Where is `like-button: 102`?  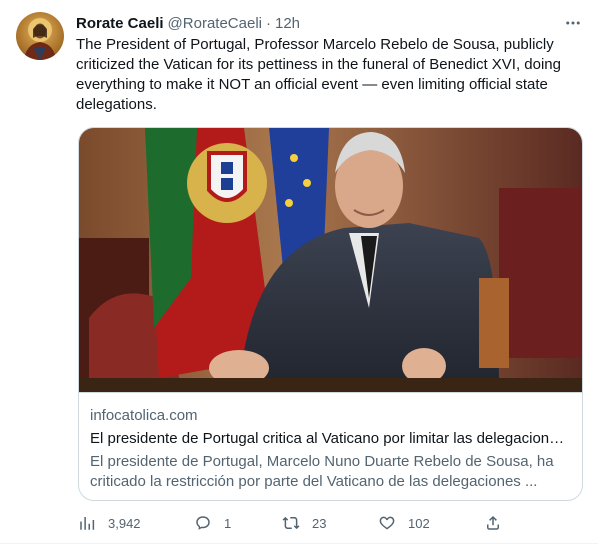 like-button: 102 is located at coordinates (404, 523).